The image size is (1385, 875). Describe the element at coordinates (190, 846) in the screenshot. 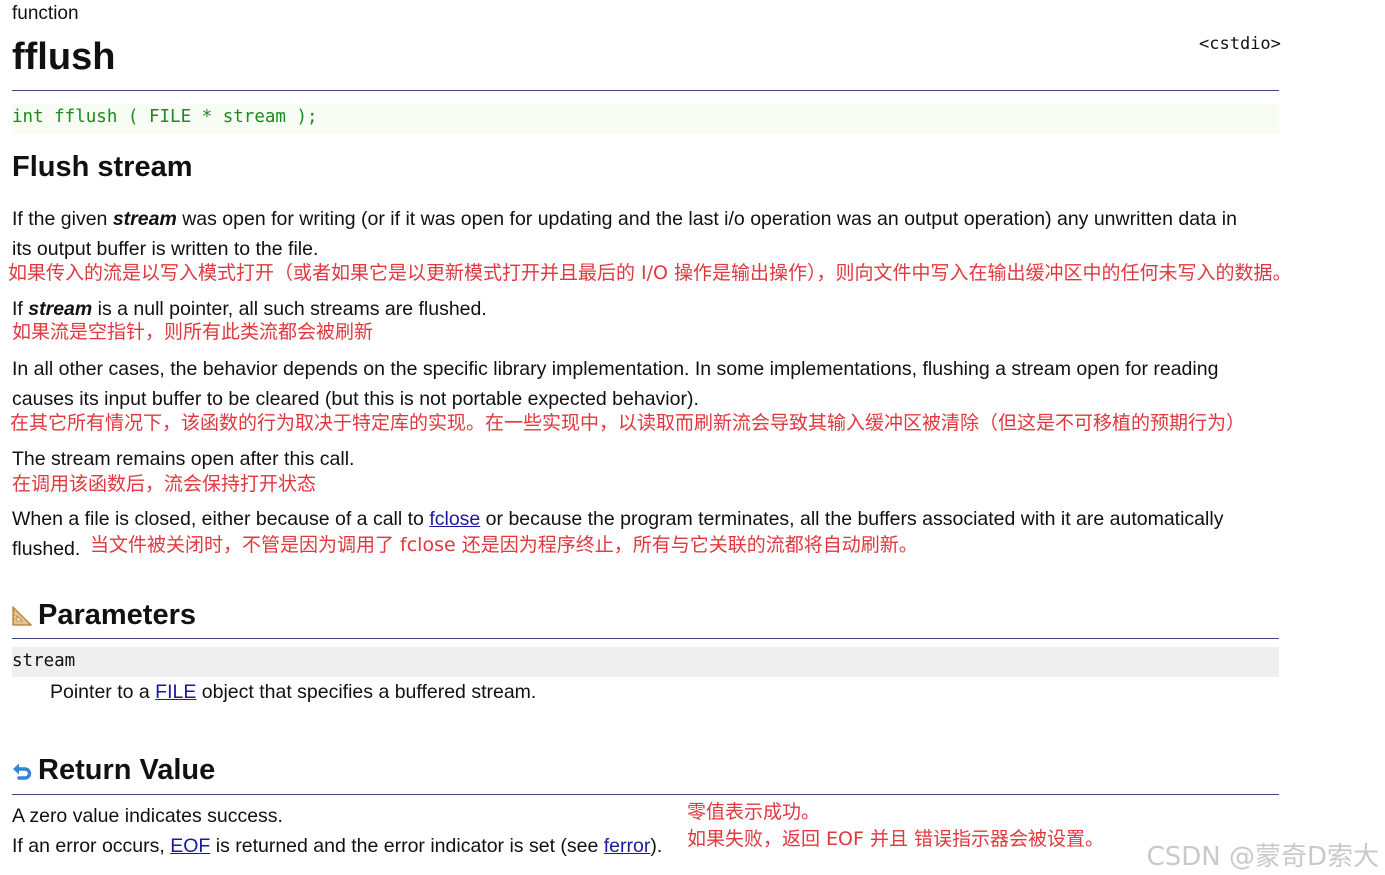

I see `eof-link: EOF` at that location.